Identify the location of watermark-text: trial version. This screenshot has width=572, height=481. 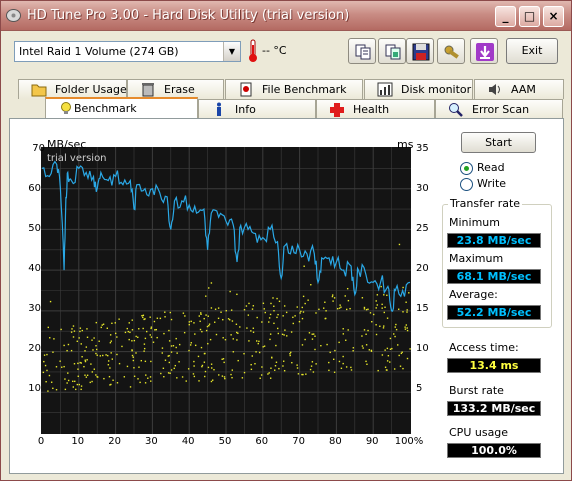
(77, 158).